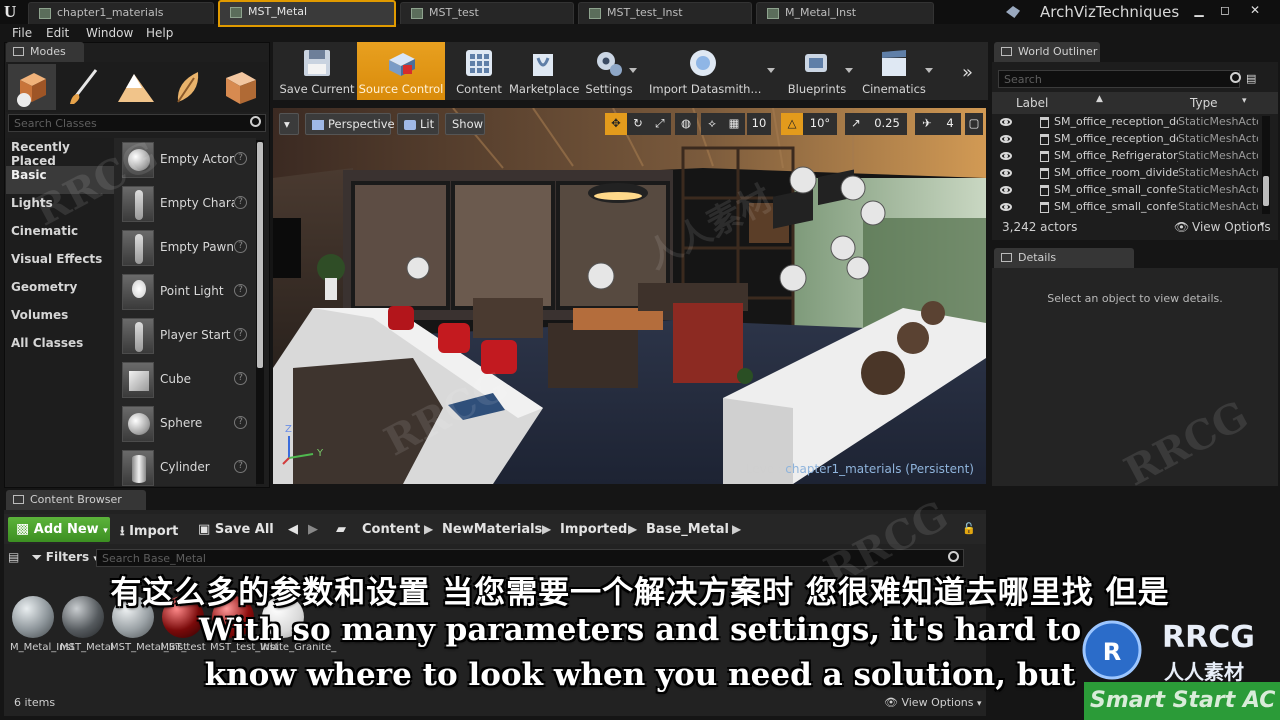 Image resolution: width=1280 pixels, height=720 pixels. Describe the element at coordinates (76, 500) in the screenshot. I see `content-browser-tab: Content Browser` at that location.